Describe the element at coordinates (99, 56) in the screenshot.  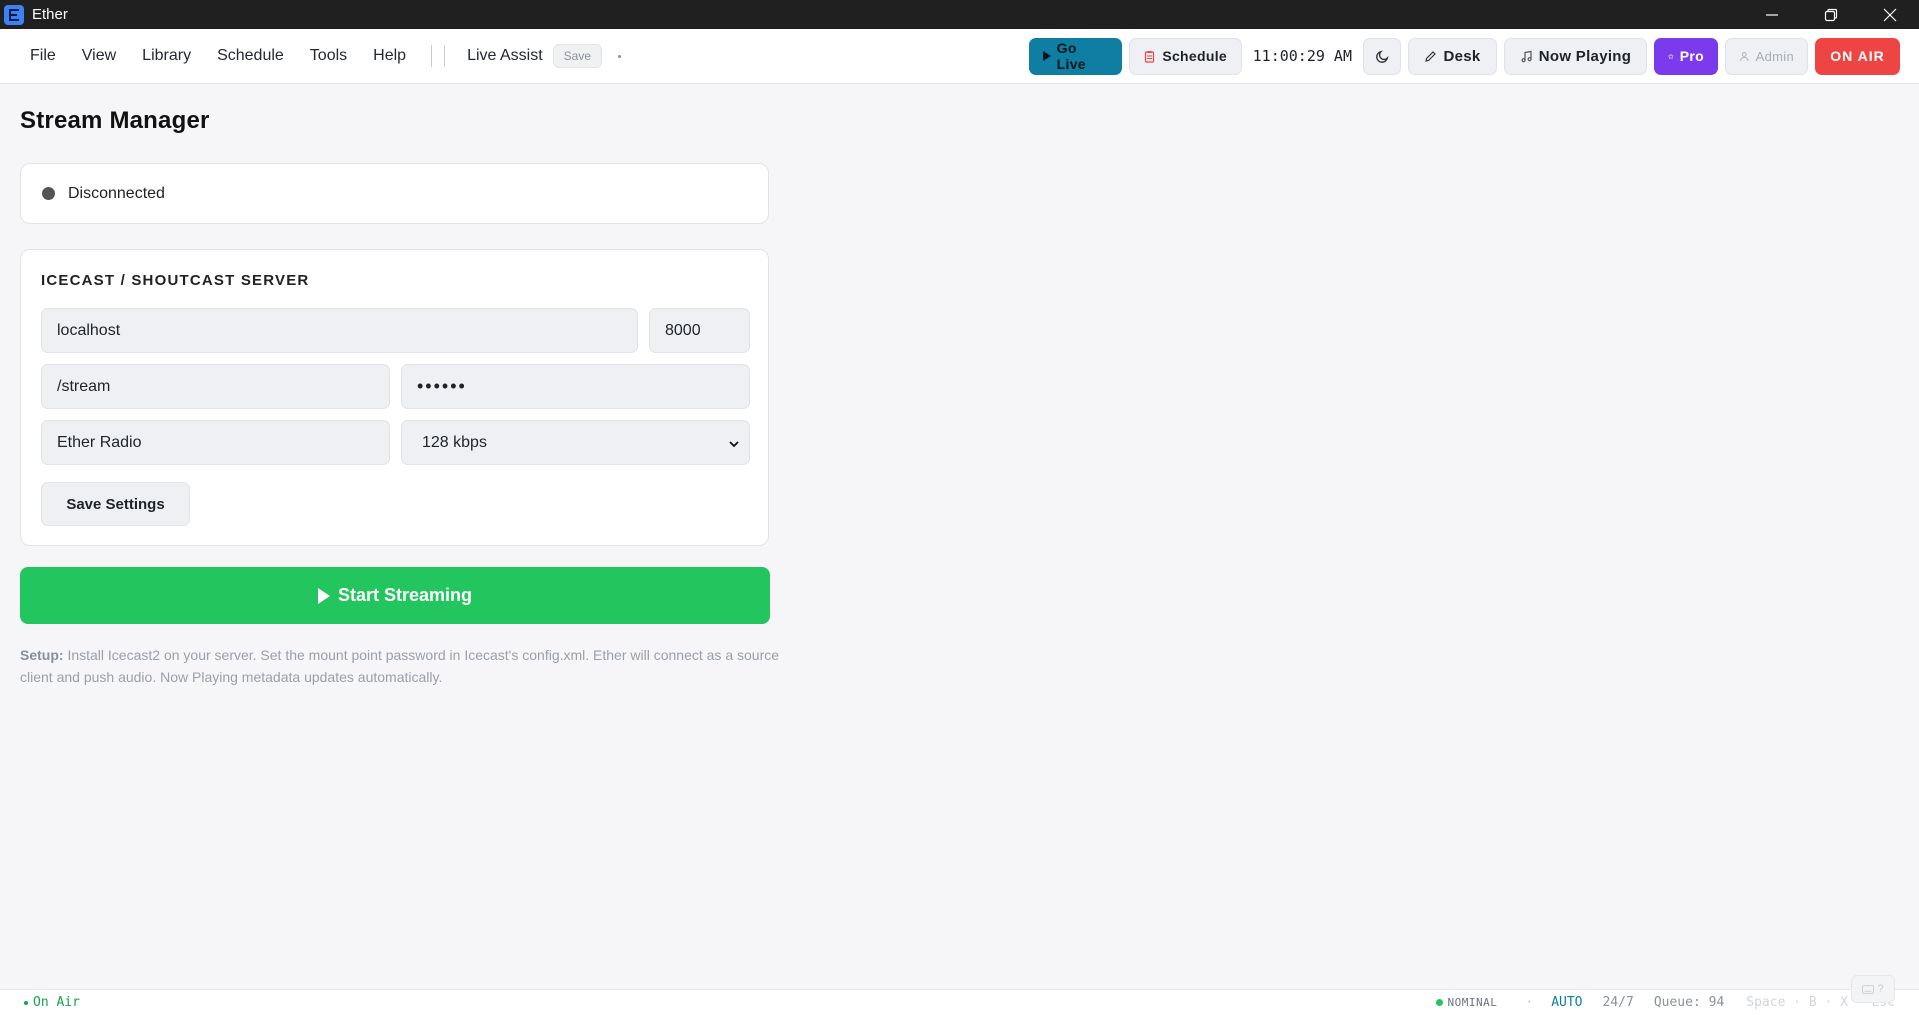
I see `menu-view: View` at that location.